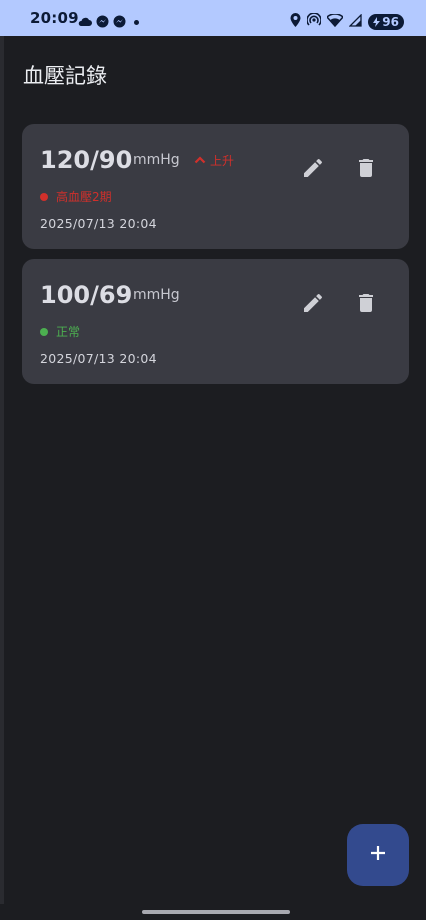 The image size is (426, 920). I want to click on cloud-icon, so click(85, 22).